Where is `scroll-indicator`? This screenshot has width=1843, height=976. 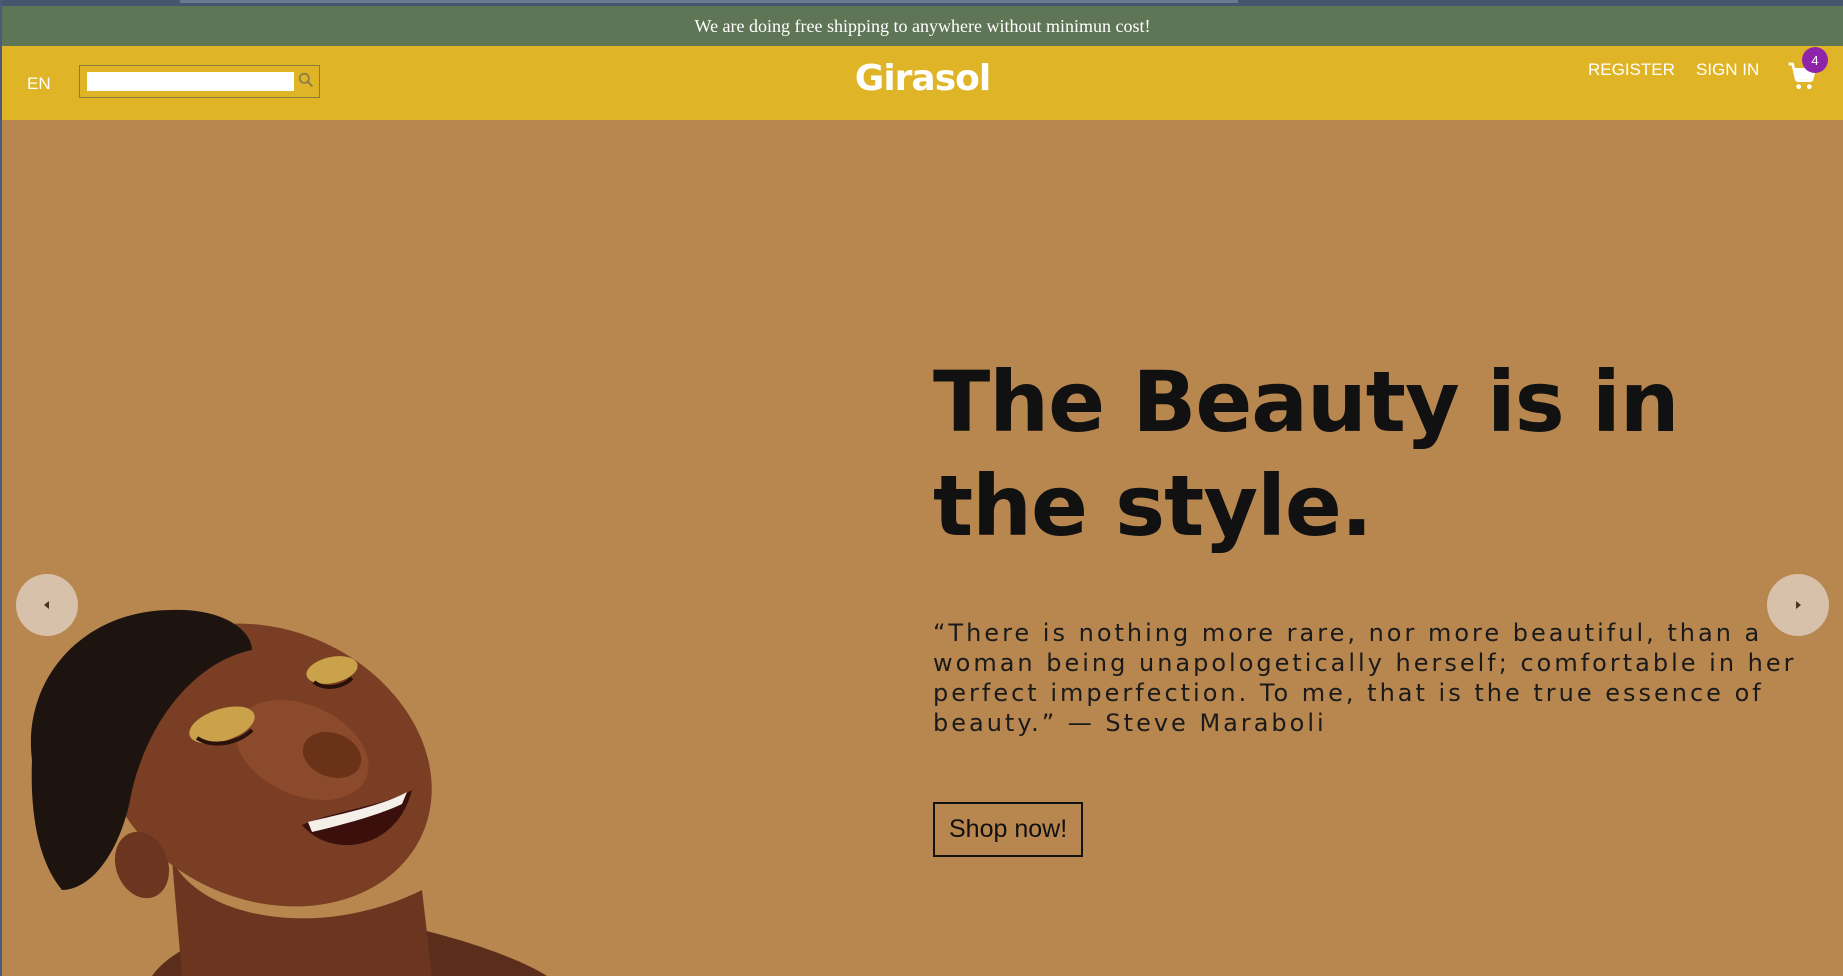
scroll-indicator is located at coordinates (709, 1).